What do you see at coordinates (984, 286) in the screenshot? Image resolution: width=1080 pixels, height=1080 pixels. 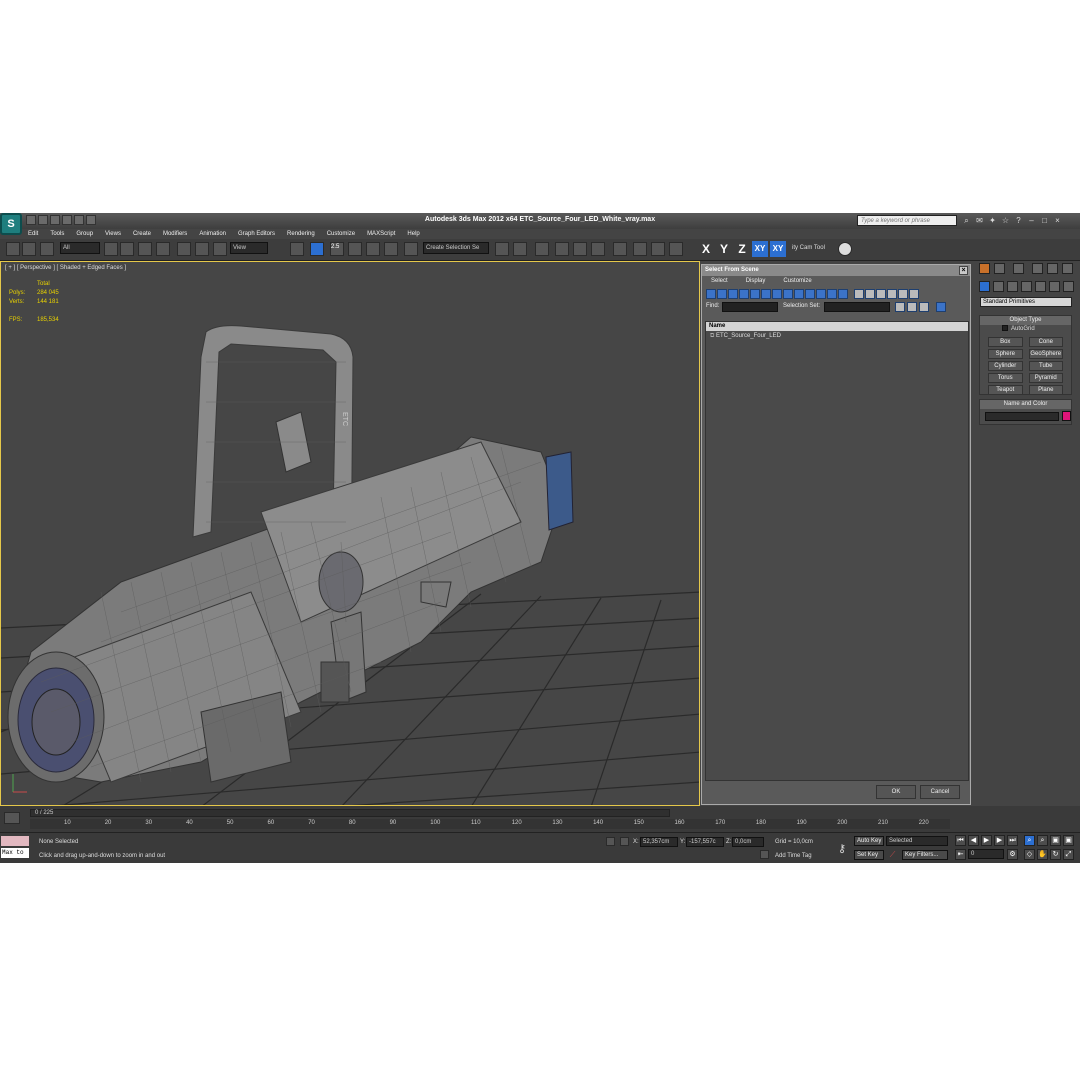 I see `geometry-icon` at bounding box center [984, 286].